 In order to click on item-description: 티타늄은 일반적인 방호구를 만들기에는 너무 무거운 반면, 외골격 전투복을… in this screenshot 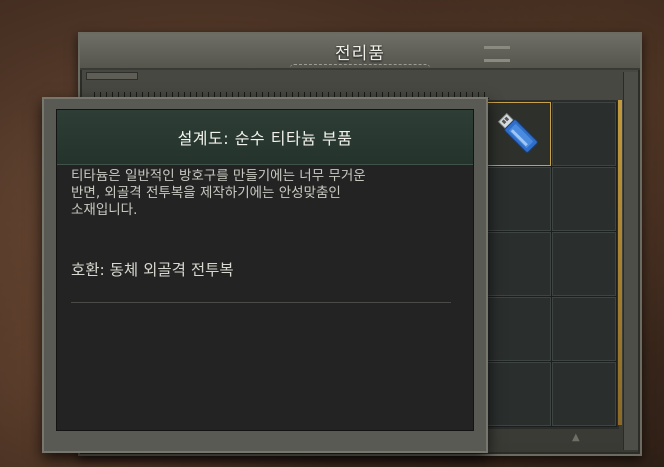, I will do `click(218, 193)`.